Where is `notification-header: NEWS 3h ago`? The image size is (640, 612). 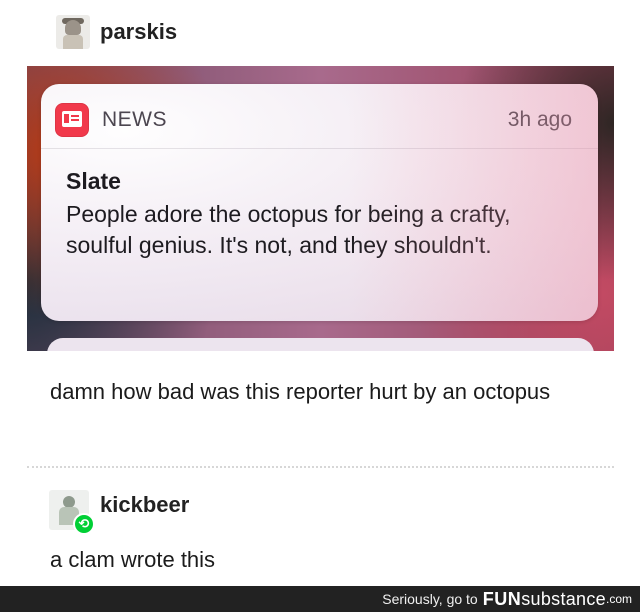
notification-header: NEWS 3h ago is located at coordinates (313, 120).